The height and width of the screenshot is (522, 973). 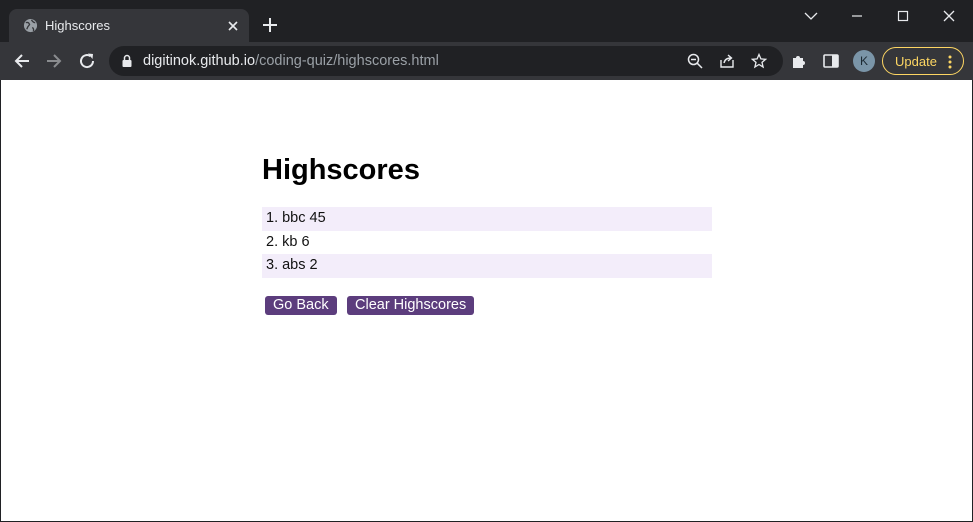 What do you see at coordinates (347, 61) in the screenshot?
I see `url-path: /coding-quiz/highscores.html` at bounding box center [347, 61].